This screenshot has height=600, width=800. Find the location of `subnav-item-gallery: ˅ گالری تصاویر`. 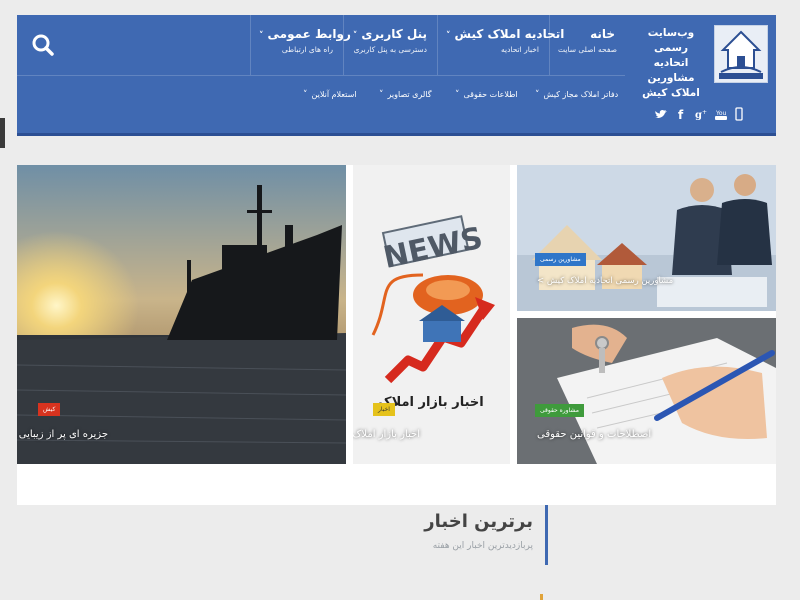

subnav-item-gallery: ˅ گالری تصاویر is located at coordinates (405, 95).